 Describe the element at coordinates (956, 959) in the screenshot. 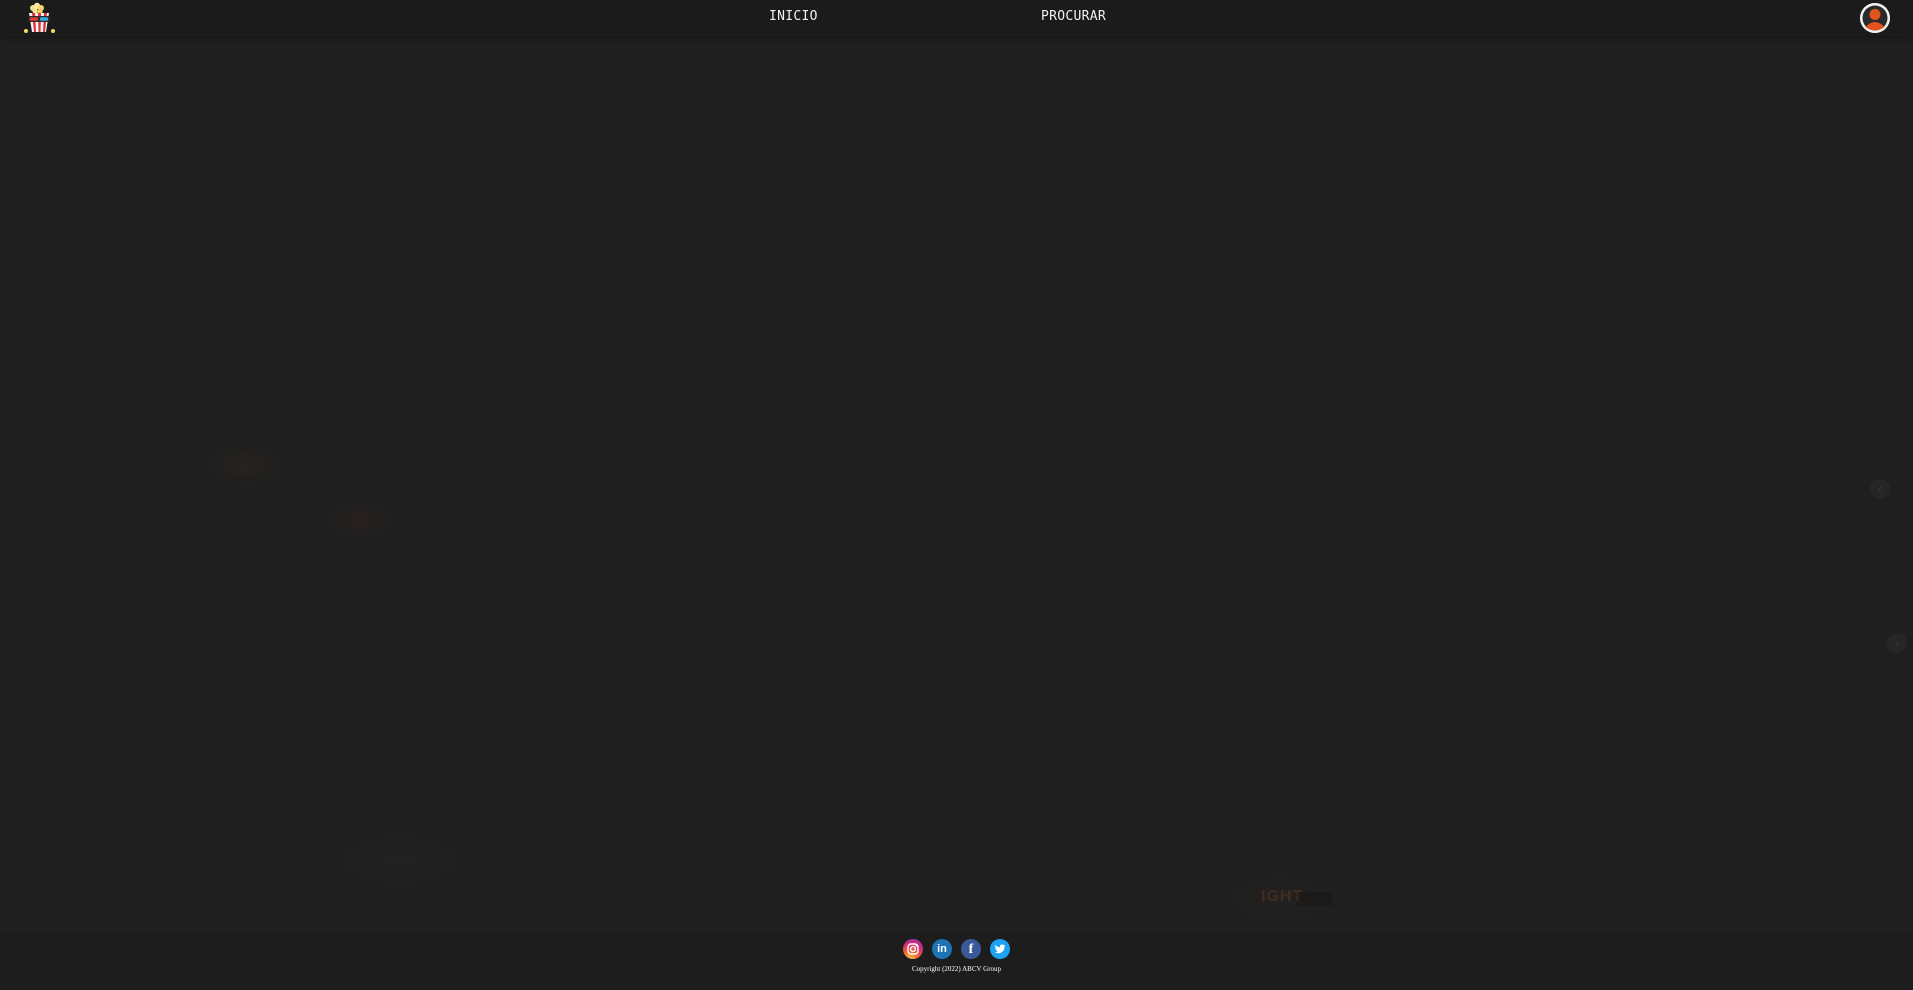

I see `footer: in f Copyright (2022) ABCV Group` at that location.